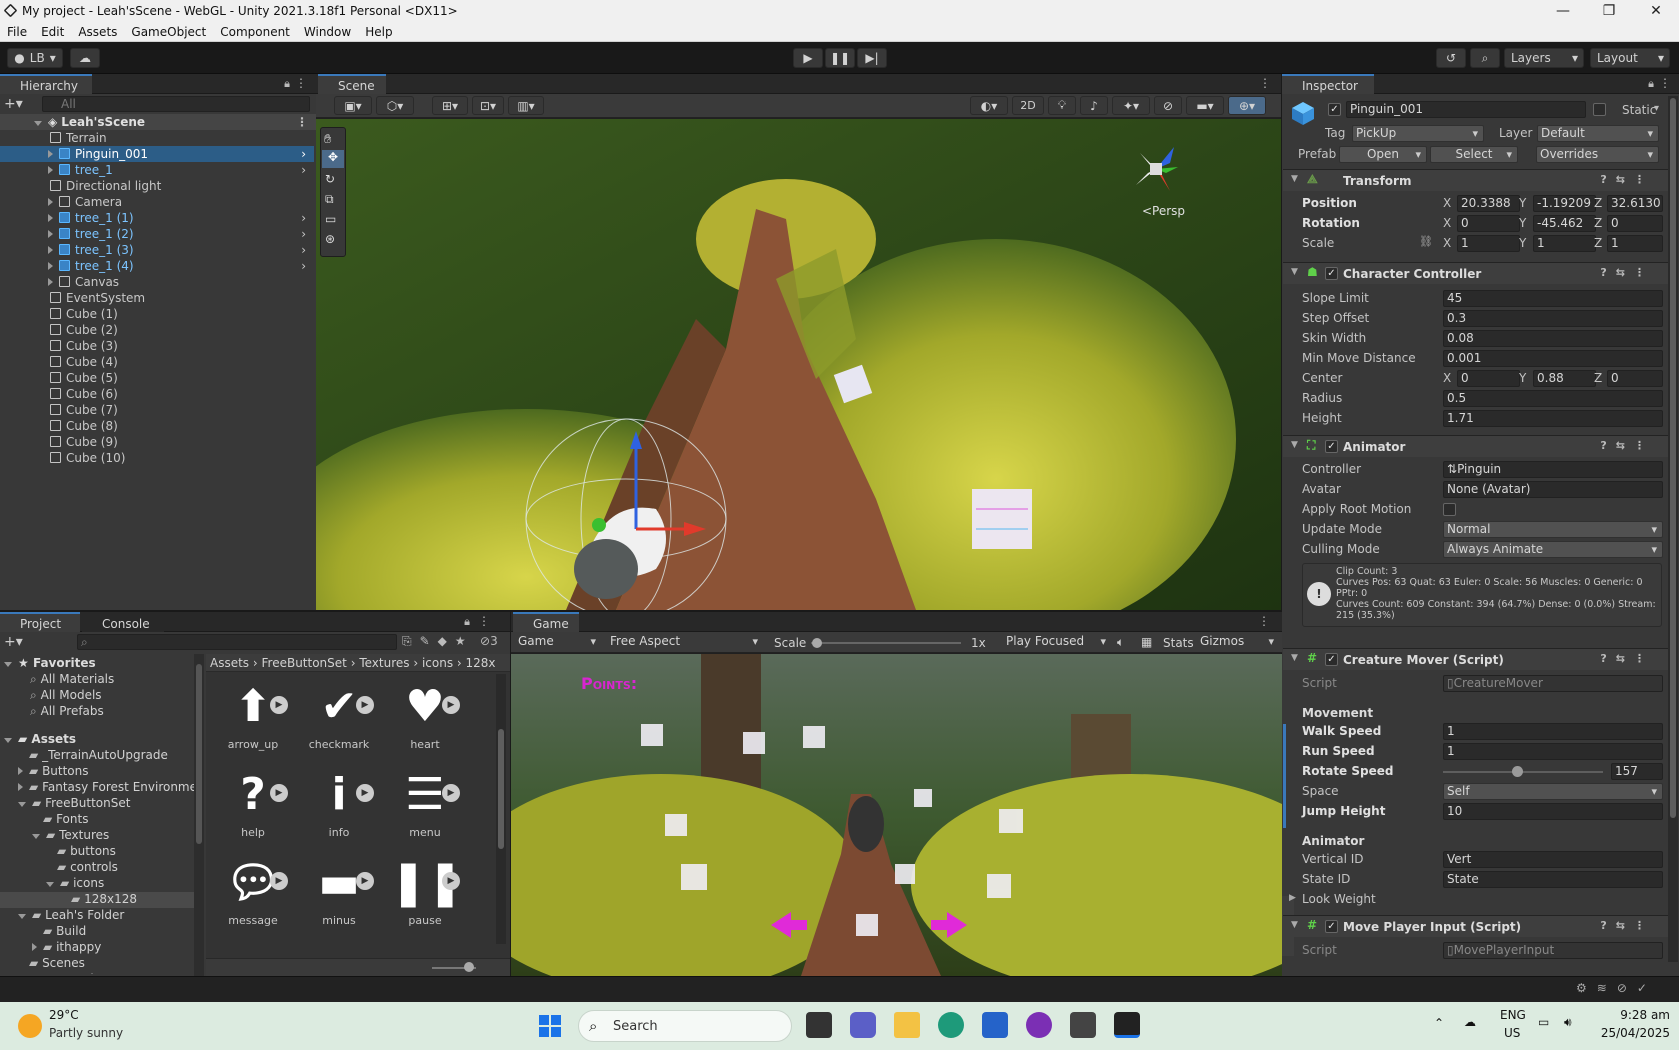  Describe the element at coordinates (489, 641) in the screenshot. I see `hidden-packages-count: ⊘3` at that location.